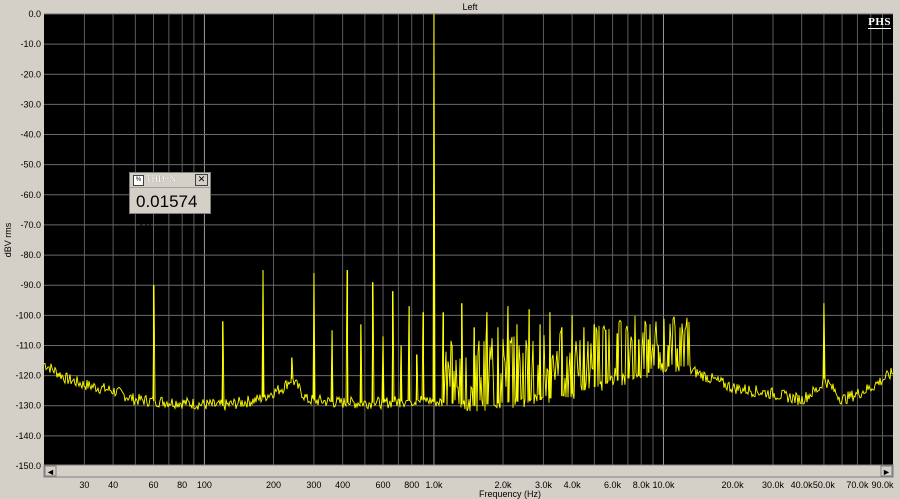  What do you see at coordinates (30, 225) in the screenshot?
I see `y-tick-label: -70.0` at bounding box center [30, 225].